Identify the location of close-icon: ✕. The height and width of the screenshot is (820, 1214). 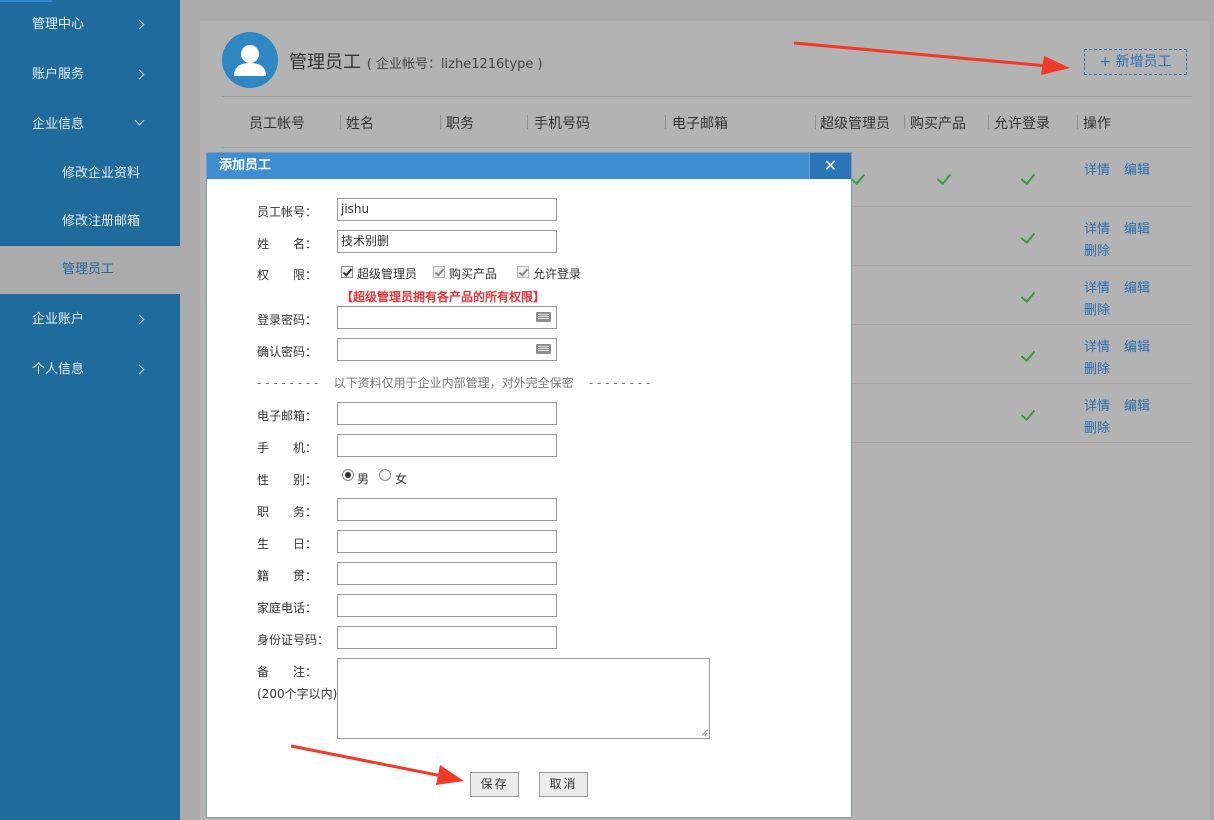
(830, 166).